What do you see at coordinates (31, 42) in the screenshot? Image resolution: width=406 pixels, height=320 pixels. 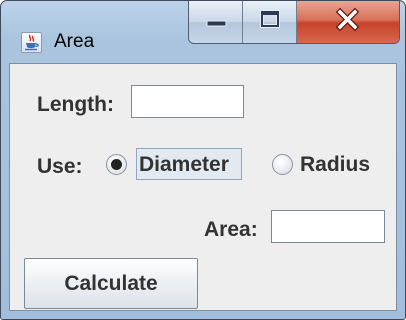 I see `java-cup-icon` at bounding box center [31, 42].